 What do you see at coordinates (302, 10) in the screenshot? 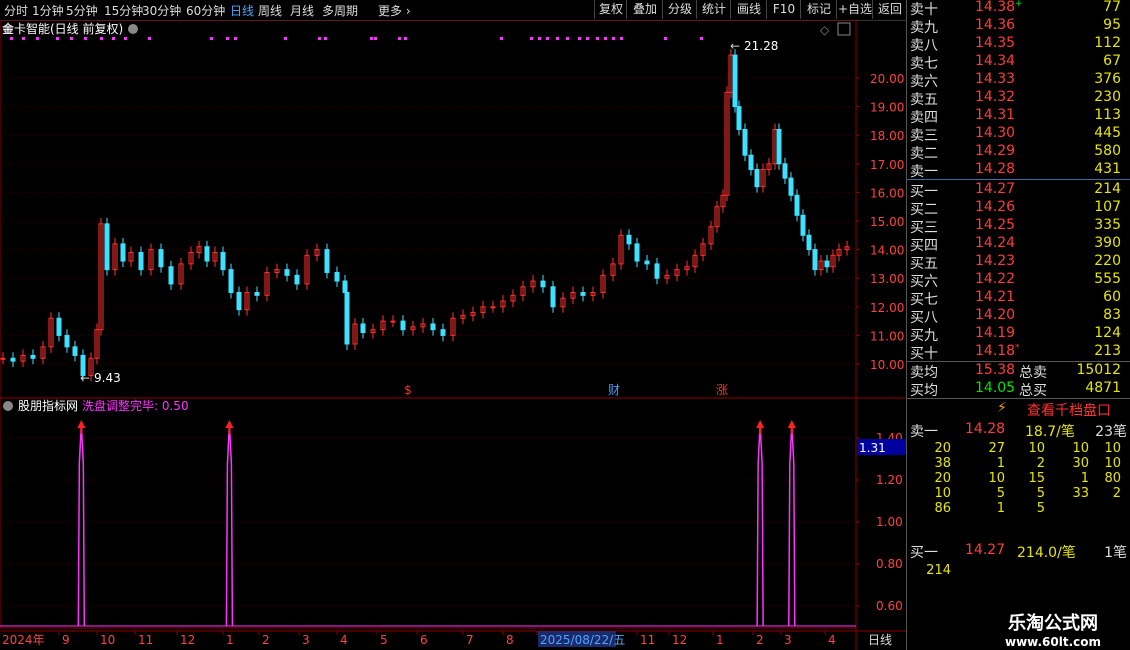
I see `period-tab-8: 月线` at bounding box center [302, 10].